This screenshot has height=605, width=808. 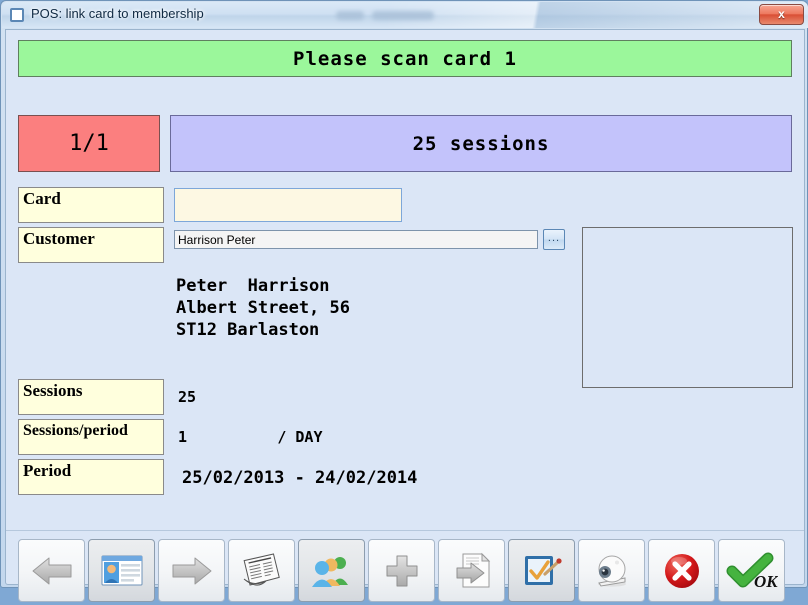 What do you see at coordinates (250, 437) in the screenshot?
I see `sessions-per-period-value: 1 / DAY` at bounding box center [250, 437].